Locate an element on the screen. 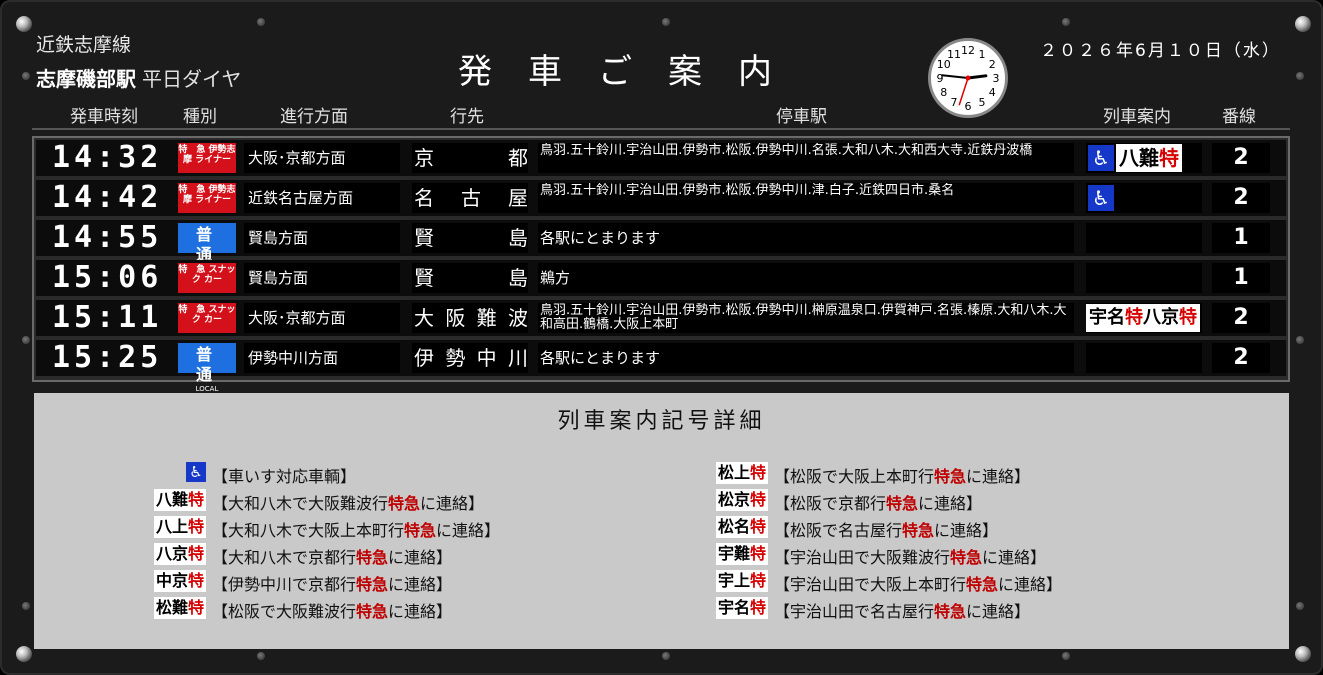 Image resolution: width=1323 pixels, height=675 pixels. line-name: 近鉄志摩線 is located at coordinates (84, 45).